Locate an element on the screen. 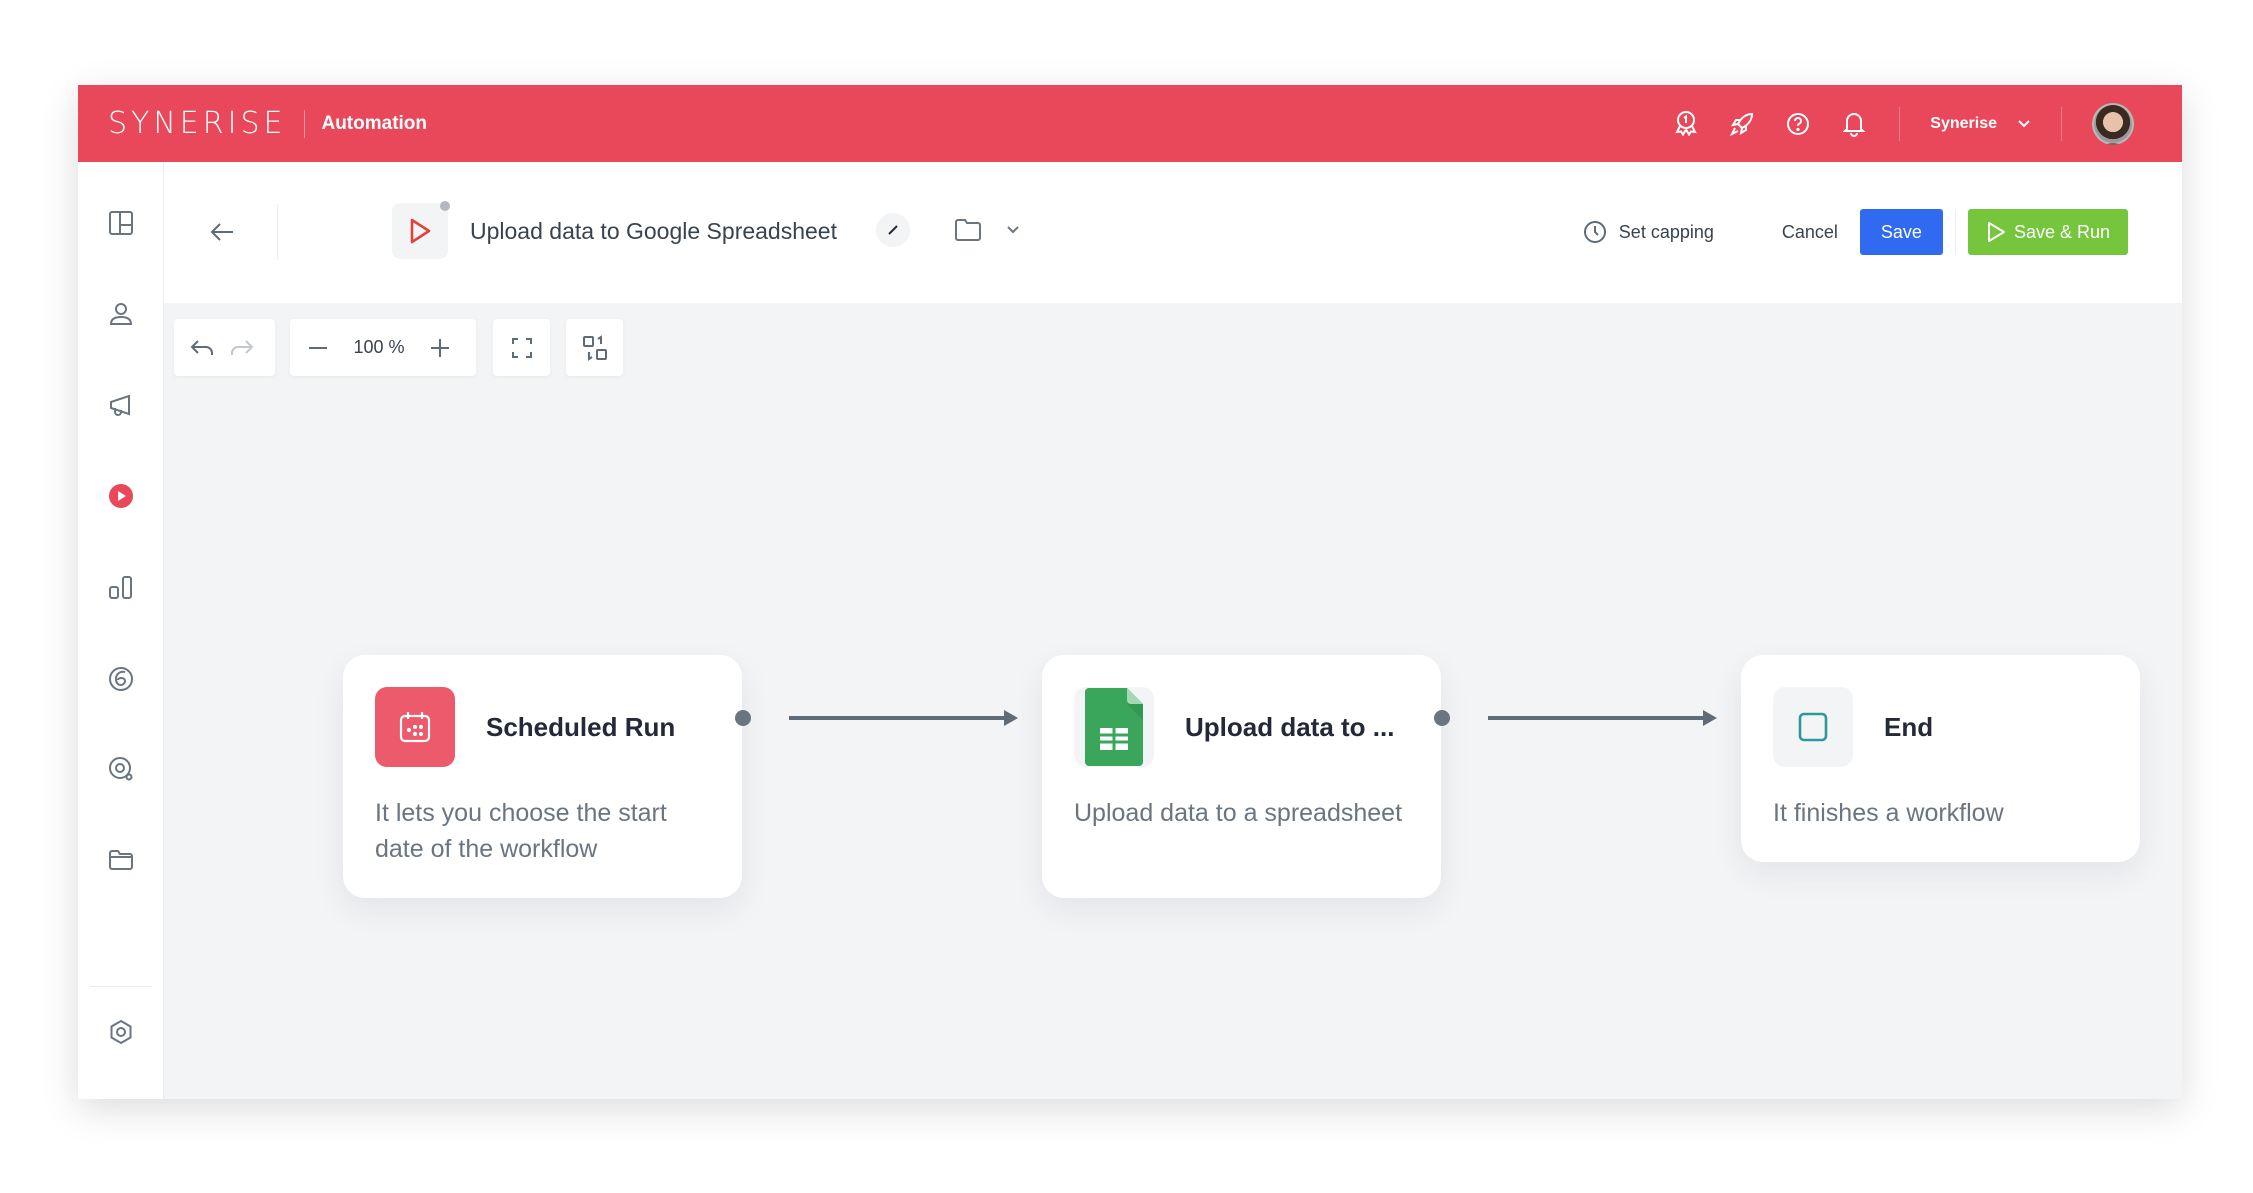 This screenshot has height=1193, width=2253. fullscreen-icon is located at coordinates (521, 347).